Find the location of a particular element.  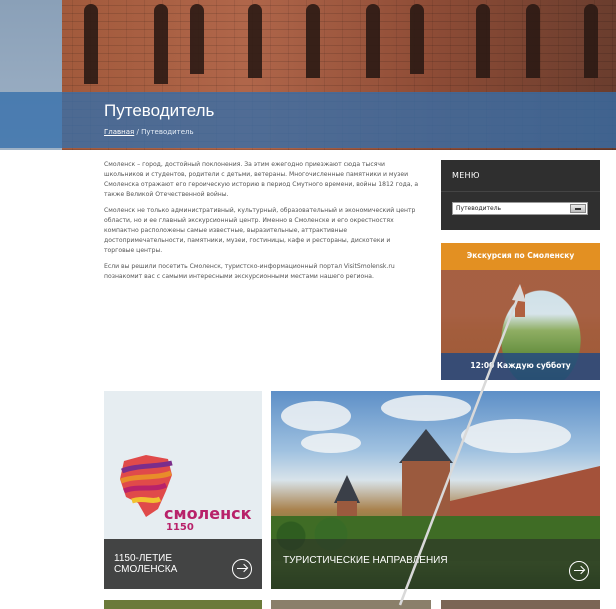

promo-header: Экскурсия по Смоленску is located at coordinates (520, 256).